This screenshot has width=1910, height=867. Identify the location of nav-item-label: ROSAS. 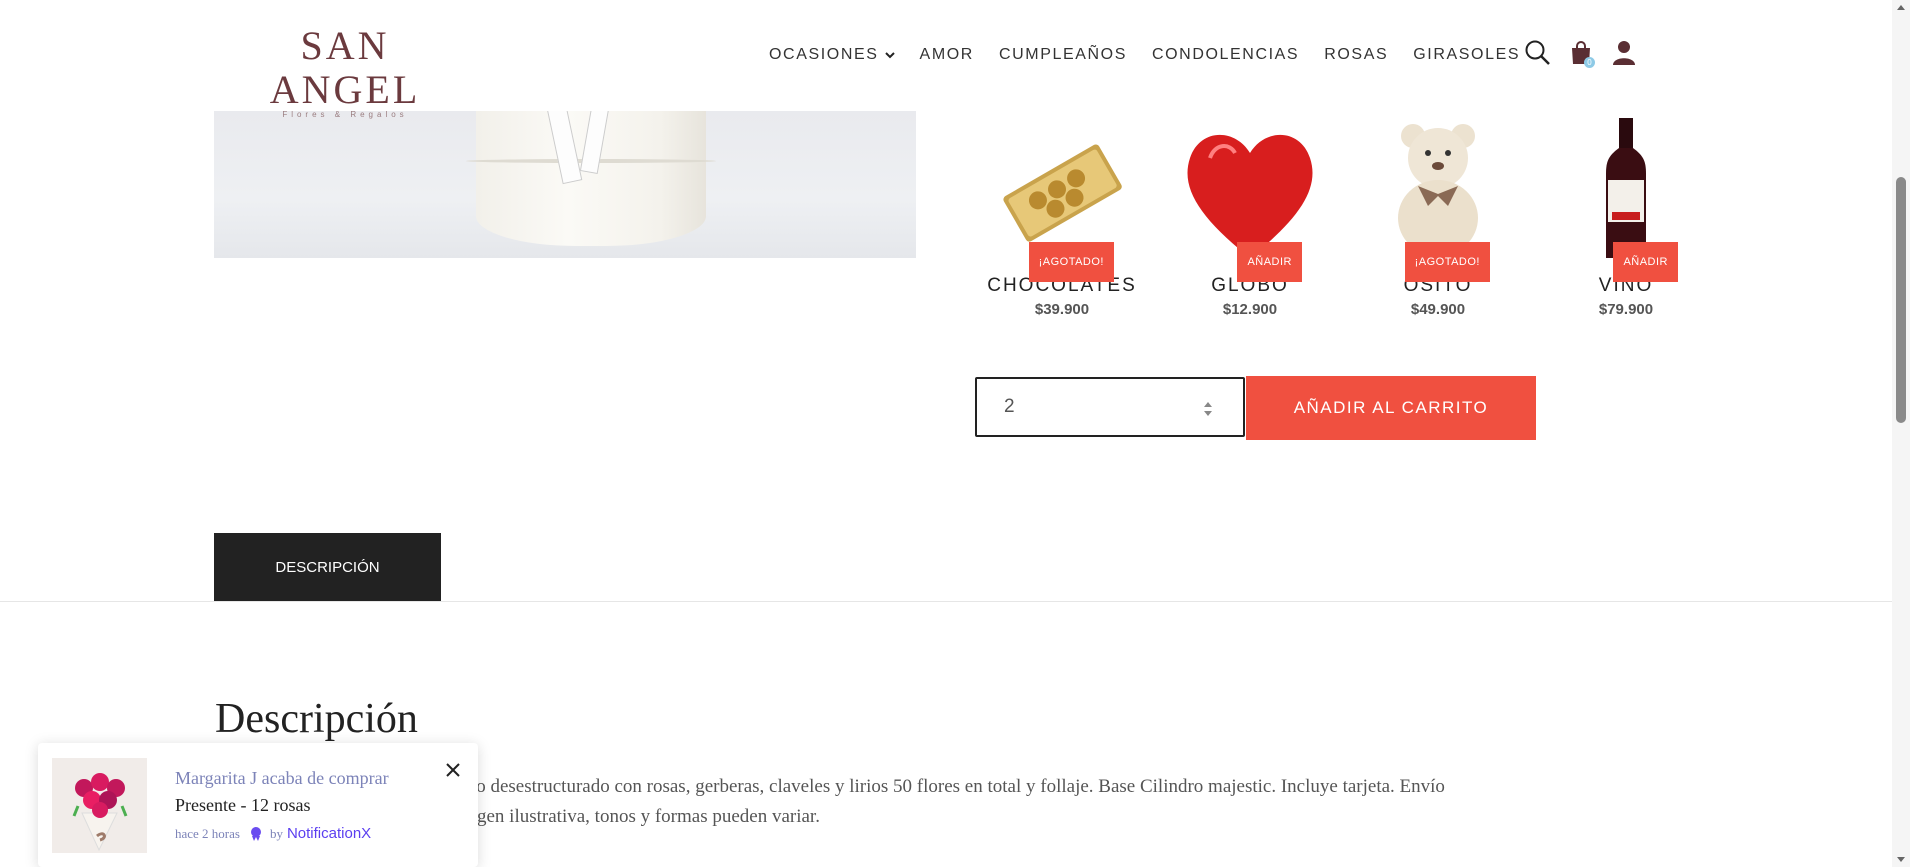
(1356, 54).